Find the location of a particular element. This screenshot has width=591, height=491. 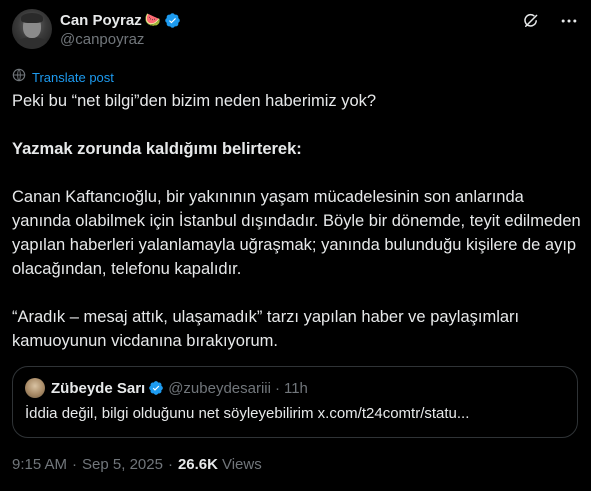

quoted-author-avatar is located at coordinates (35, 388).